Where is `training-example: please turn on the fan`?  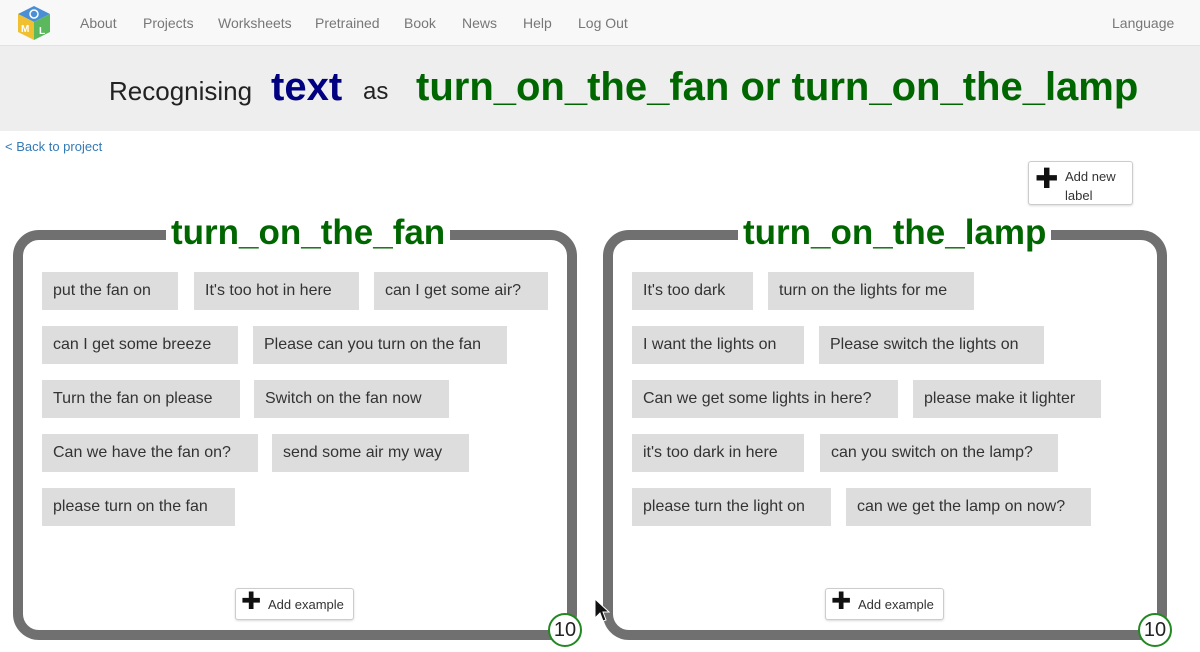
training-example: please turn on the fan is located at coordinates (138, 507).